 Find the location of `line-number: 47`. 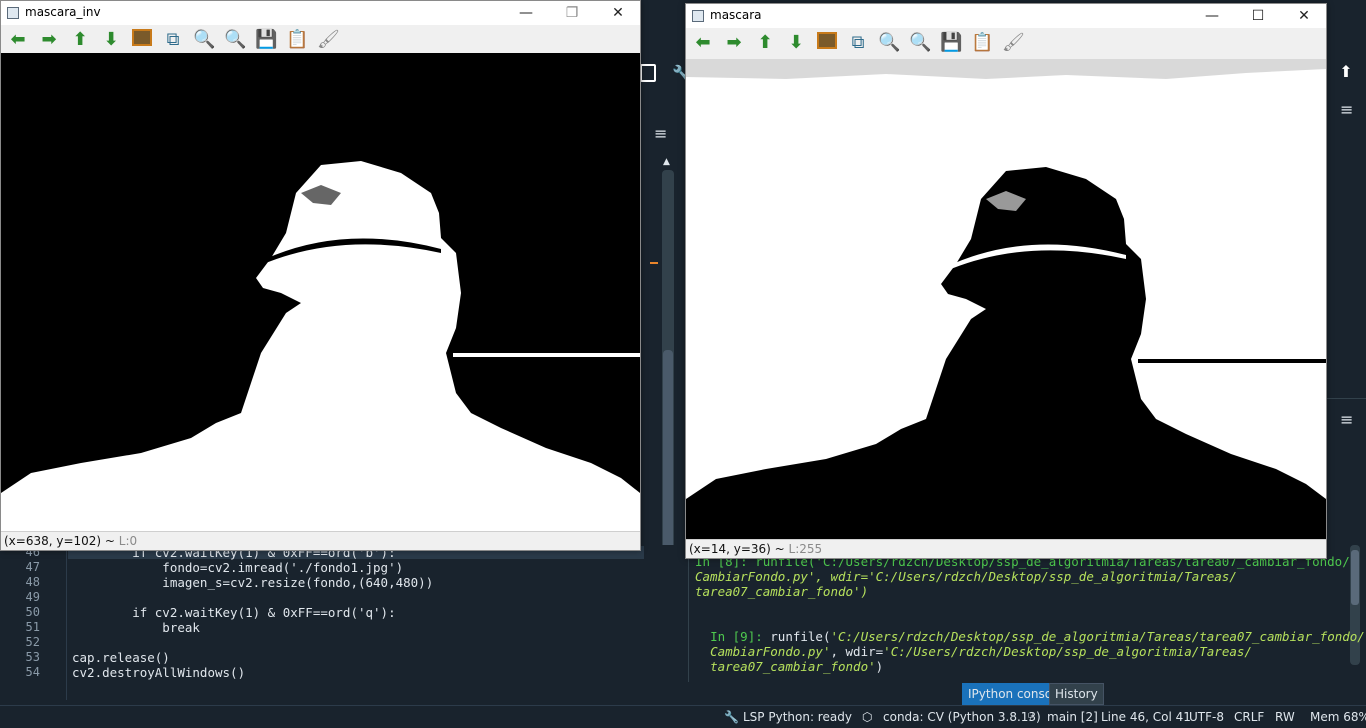

line-number: 47 is located at coordinates (32, 567).